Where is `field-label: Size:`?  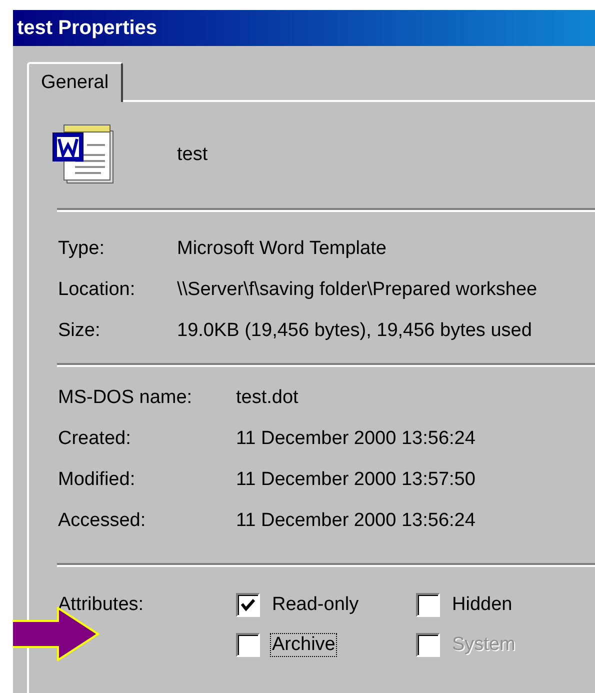 field-label: Size: is located at coordinates (80, 331).